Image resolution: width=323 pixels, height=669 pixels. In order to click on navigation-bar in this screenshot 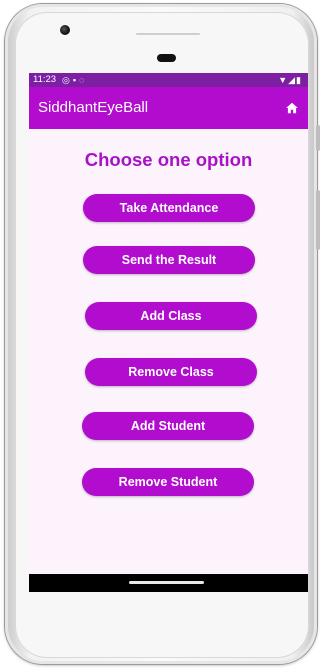, I will do `click(168, 583)`.